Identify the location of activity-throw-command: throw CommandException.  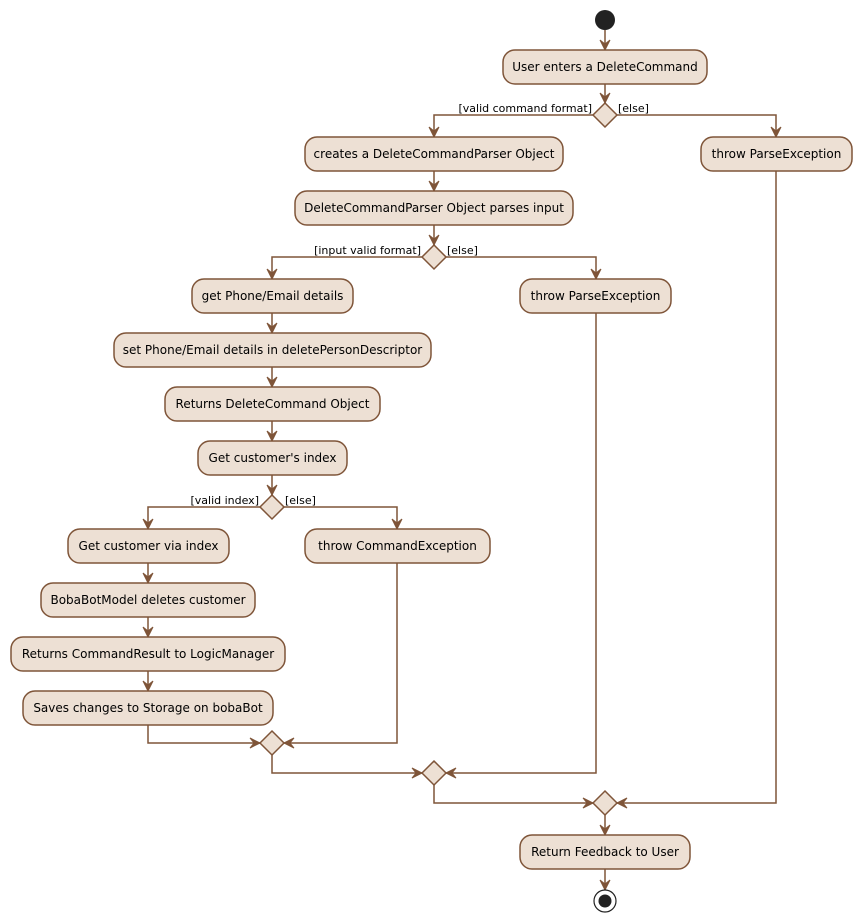
(397, 546).